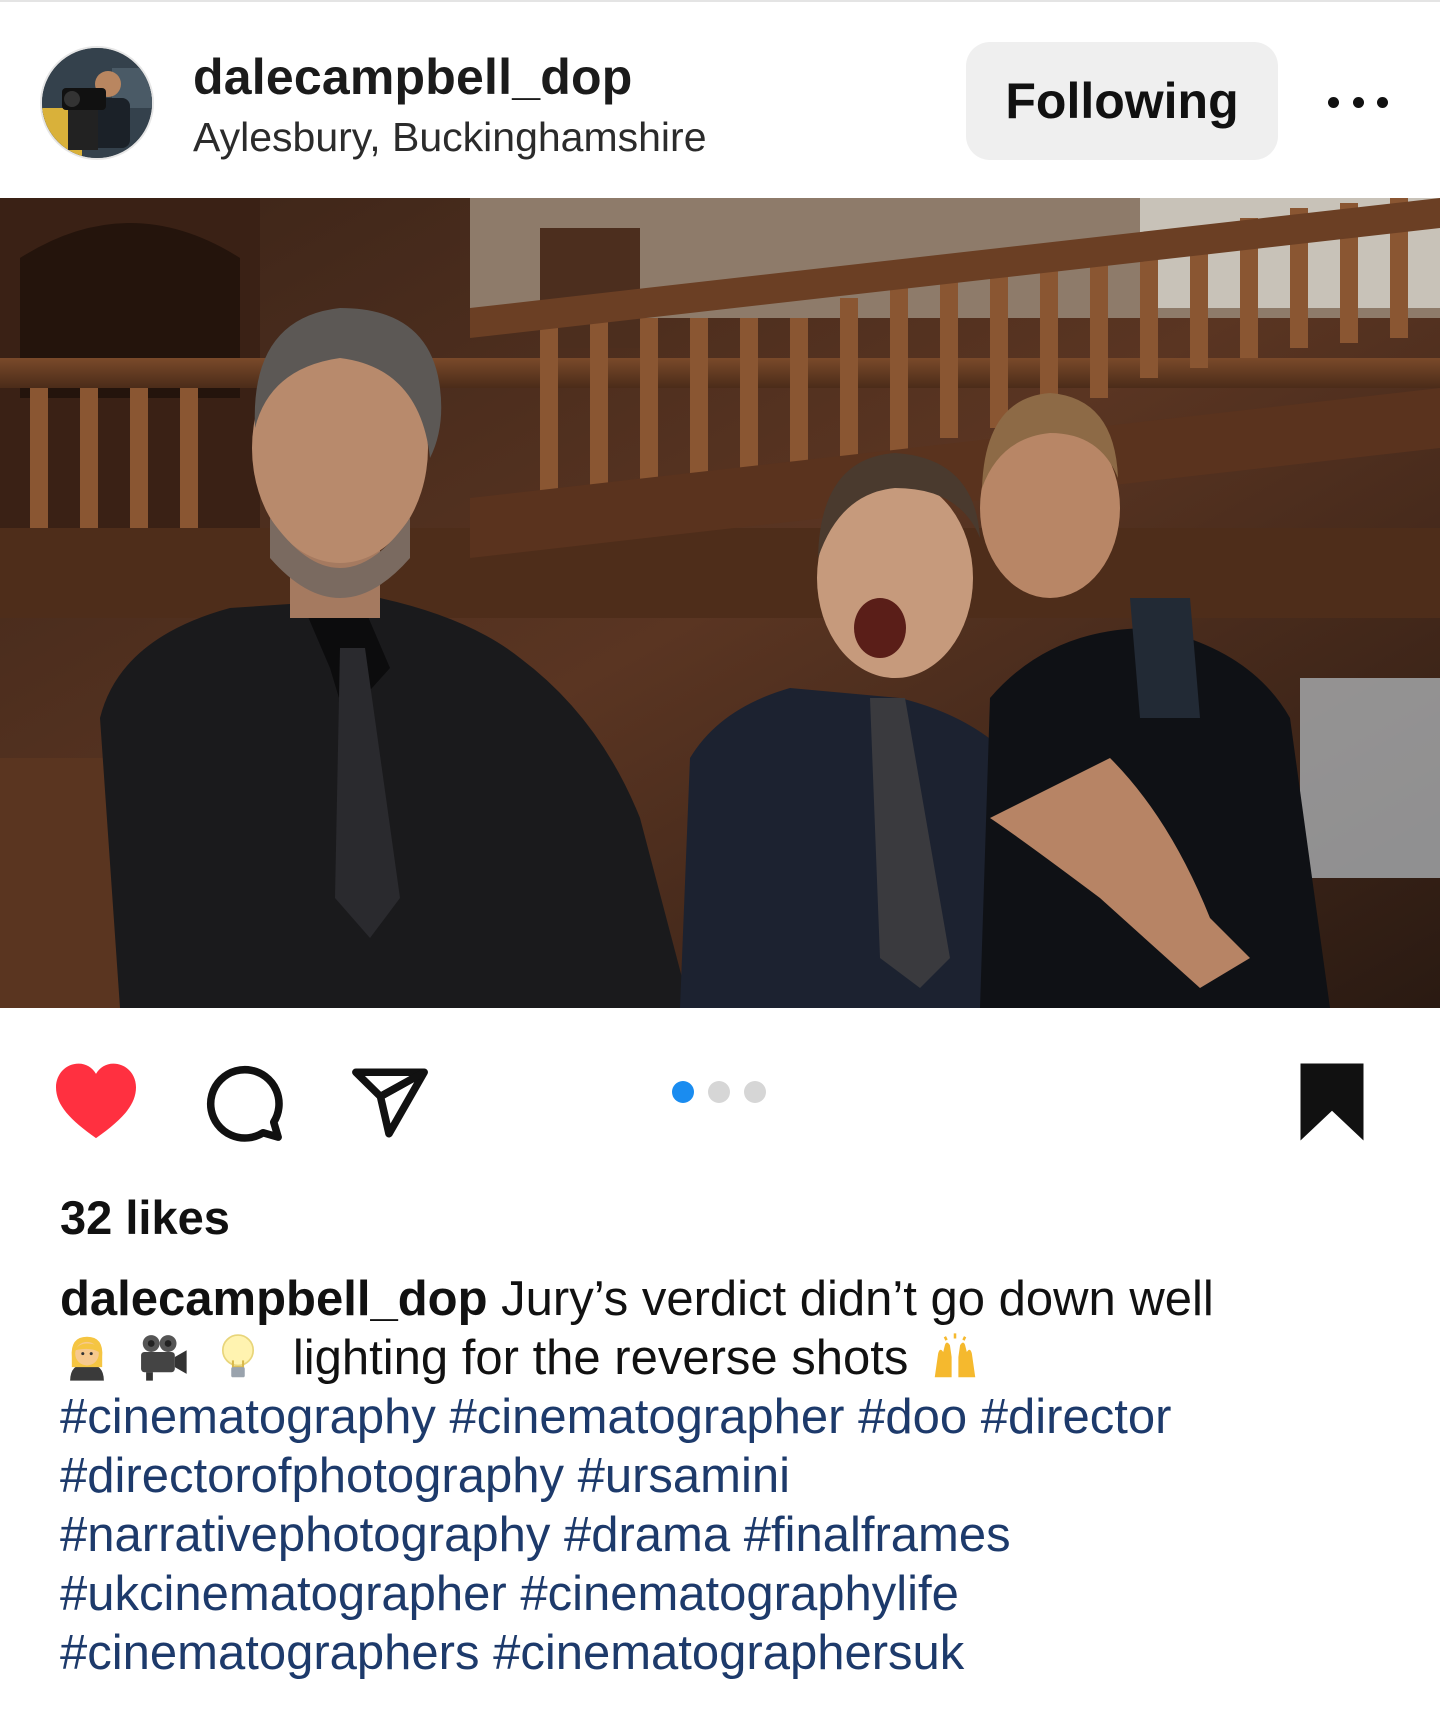 The width and height of the screenshot is (1440, 1718). I want to click on hashtag-link: #drama, so click(647, 1535).